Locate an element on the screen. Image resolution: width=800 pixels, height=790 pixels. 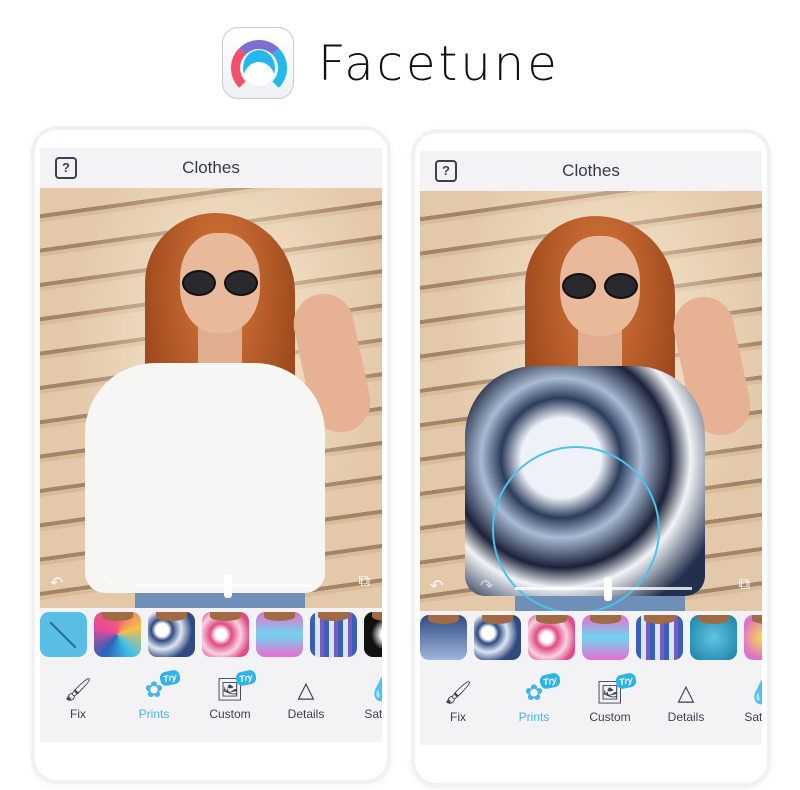
print-thumb-yellow-pink is located at coordinates (753, 637).